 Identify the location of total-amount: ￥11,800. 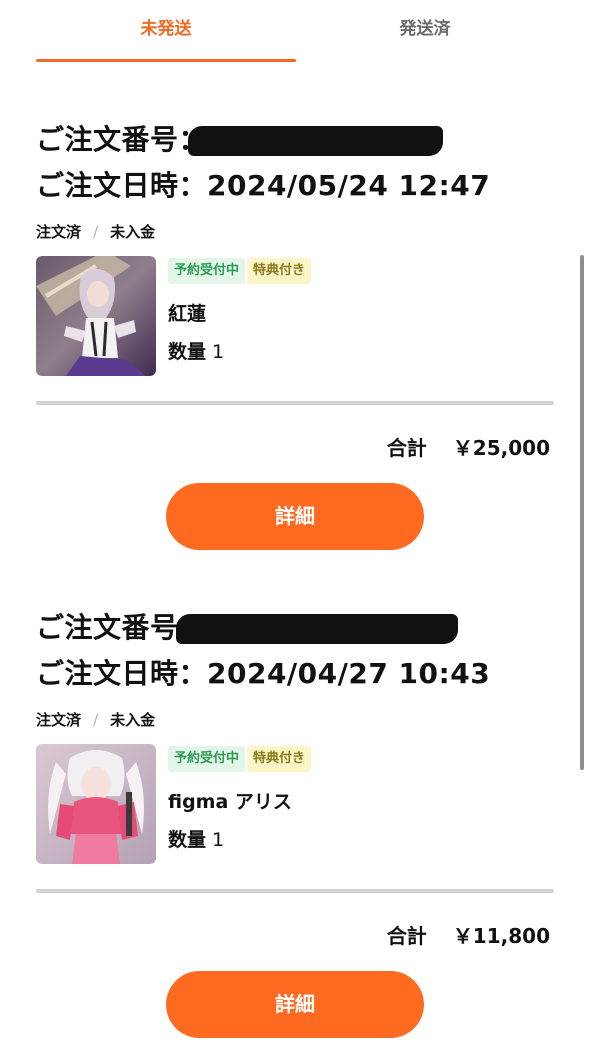
(501, 936).